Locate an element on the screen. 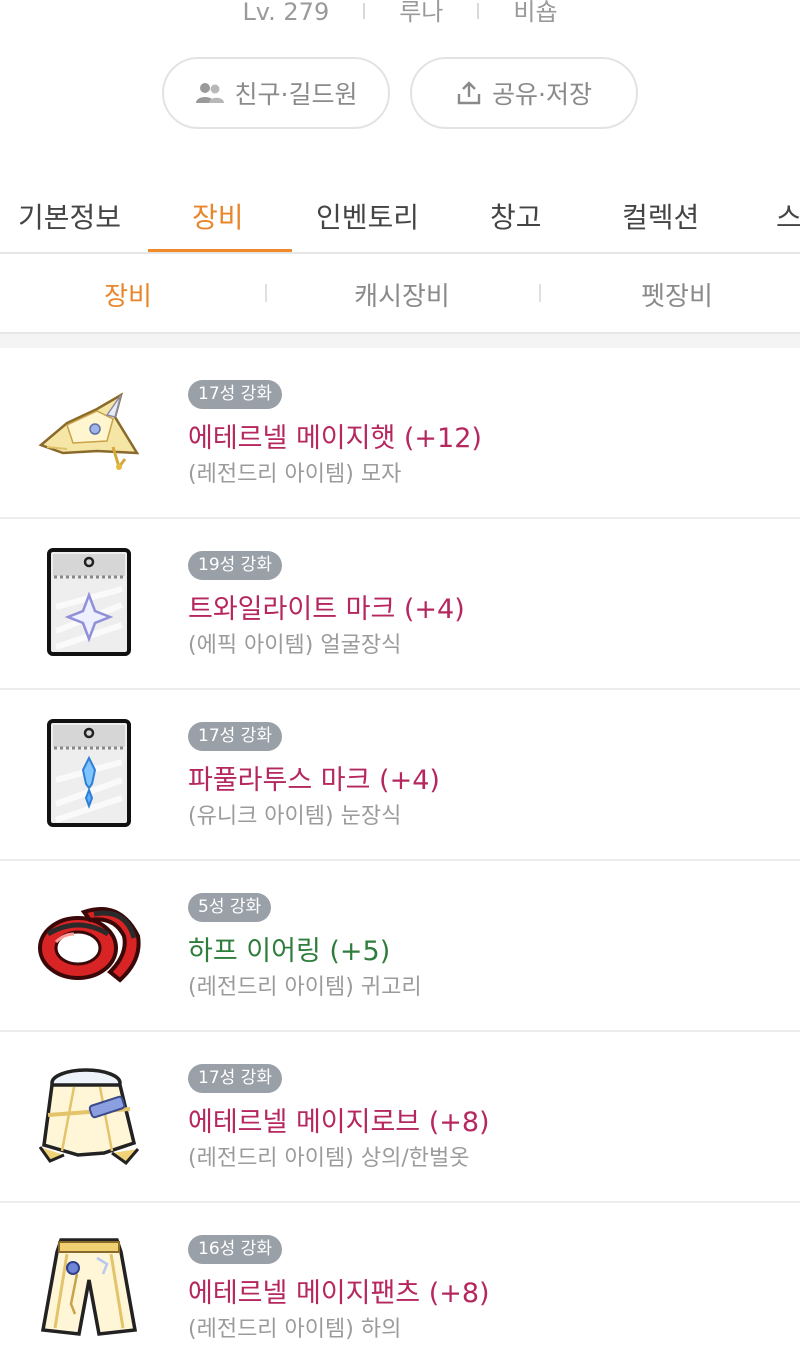 This screenshot has width=800, height=1368. item-grade-type: (에픽 아이템) 얼굴장식 is located at coordinates (295, 645).